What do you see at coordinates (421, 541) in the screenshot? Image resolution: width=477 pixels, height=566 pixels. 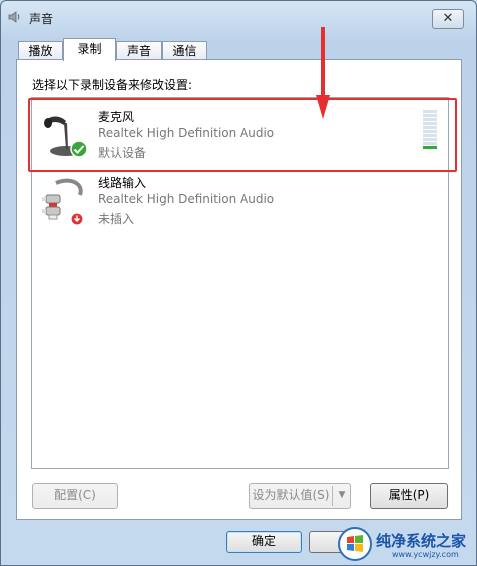 I see `watermark-name: 纯净系统之家` at bounding box center [421, 541].